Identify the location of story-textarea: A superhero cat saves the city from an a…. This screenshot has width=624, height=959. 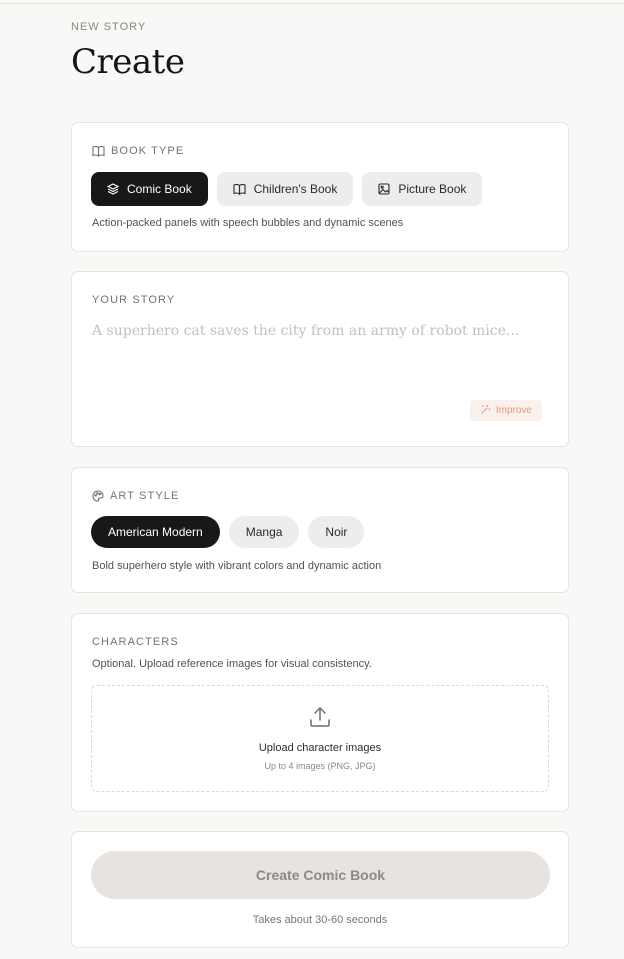
(321, 331).